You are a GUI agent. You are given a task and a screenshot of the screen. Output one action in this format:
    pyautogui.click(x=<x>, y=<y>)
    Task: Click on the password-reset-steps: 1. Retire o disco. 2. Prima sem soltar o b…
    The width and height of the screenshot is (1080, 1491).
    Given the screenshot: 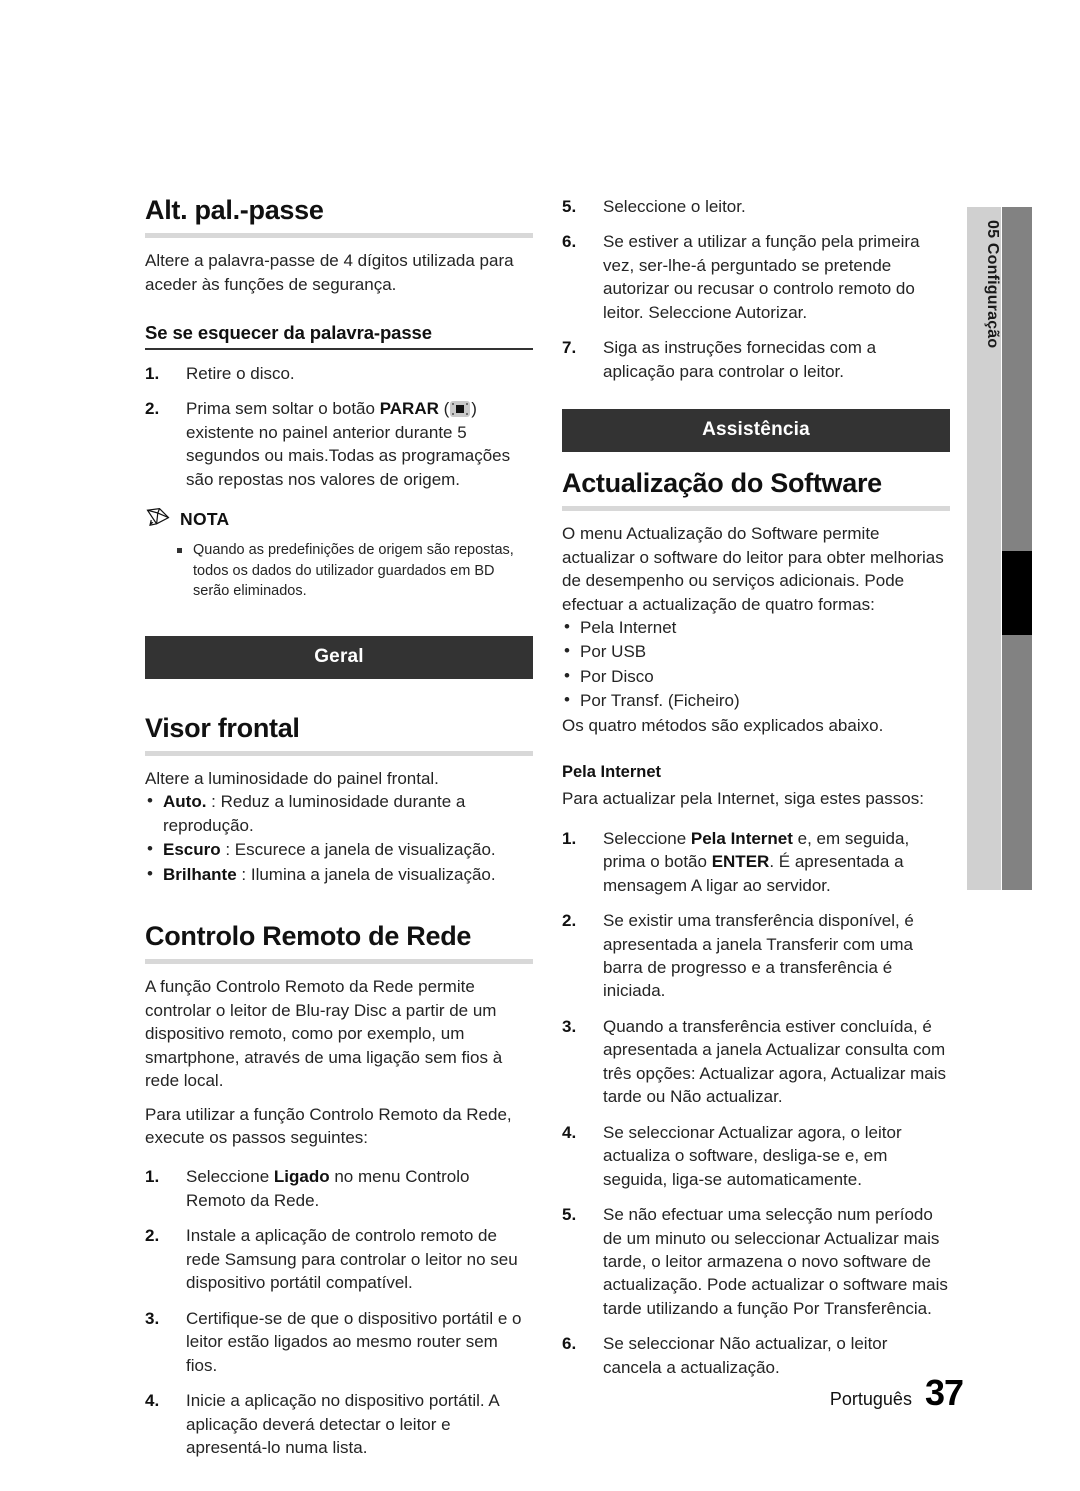 What is the action you would take?
    pyautogui.click(x=339, y=426)
    